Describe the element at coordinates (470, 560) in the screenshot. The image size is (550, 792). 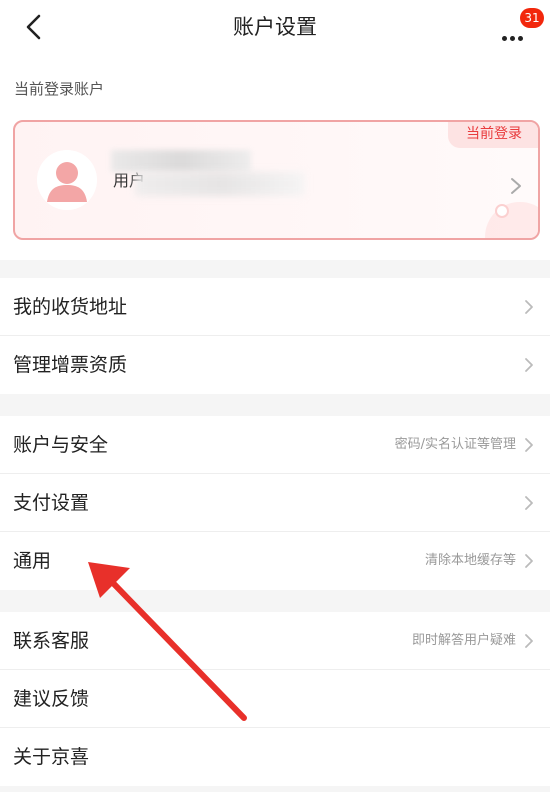
I see `row-hint: 清除本地缓存等` at that location.